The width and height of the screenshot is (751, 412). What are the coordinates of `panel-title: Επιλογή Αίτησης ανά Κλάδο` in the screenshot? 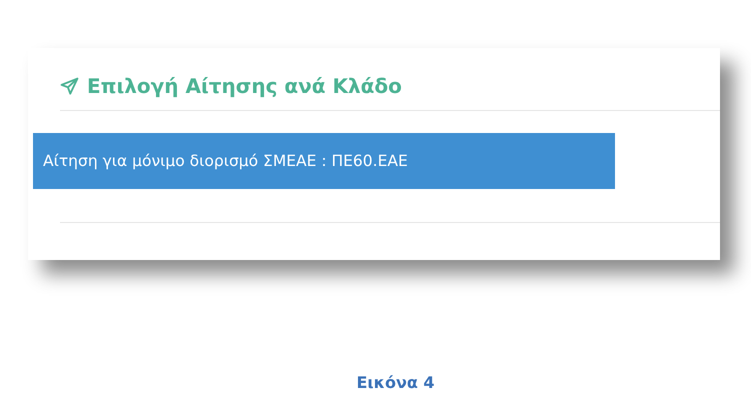 It's located at (244, 86).